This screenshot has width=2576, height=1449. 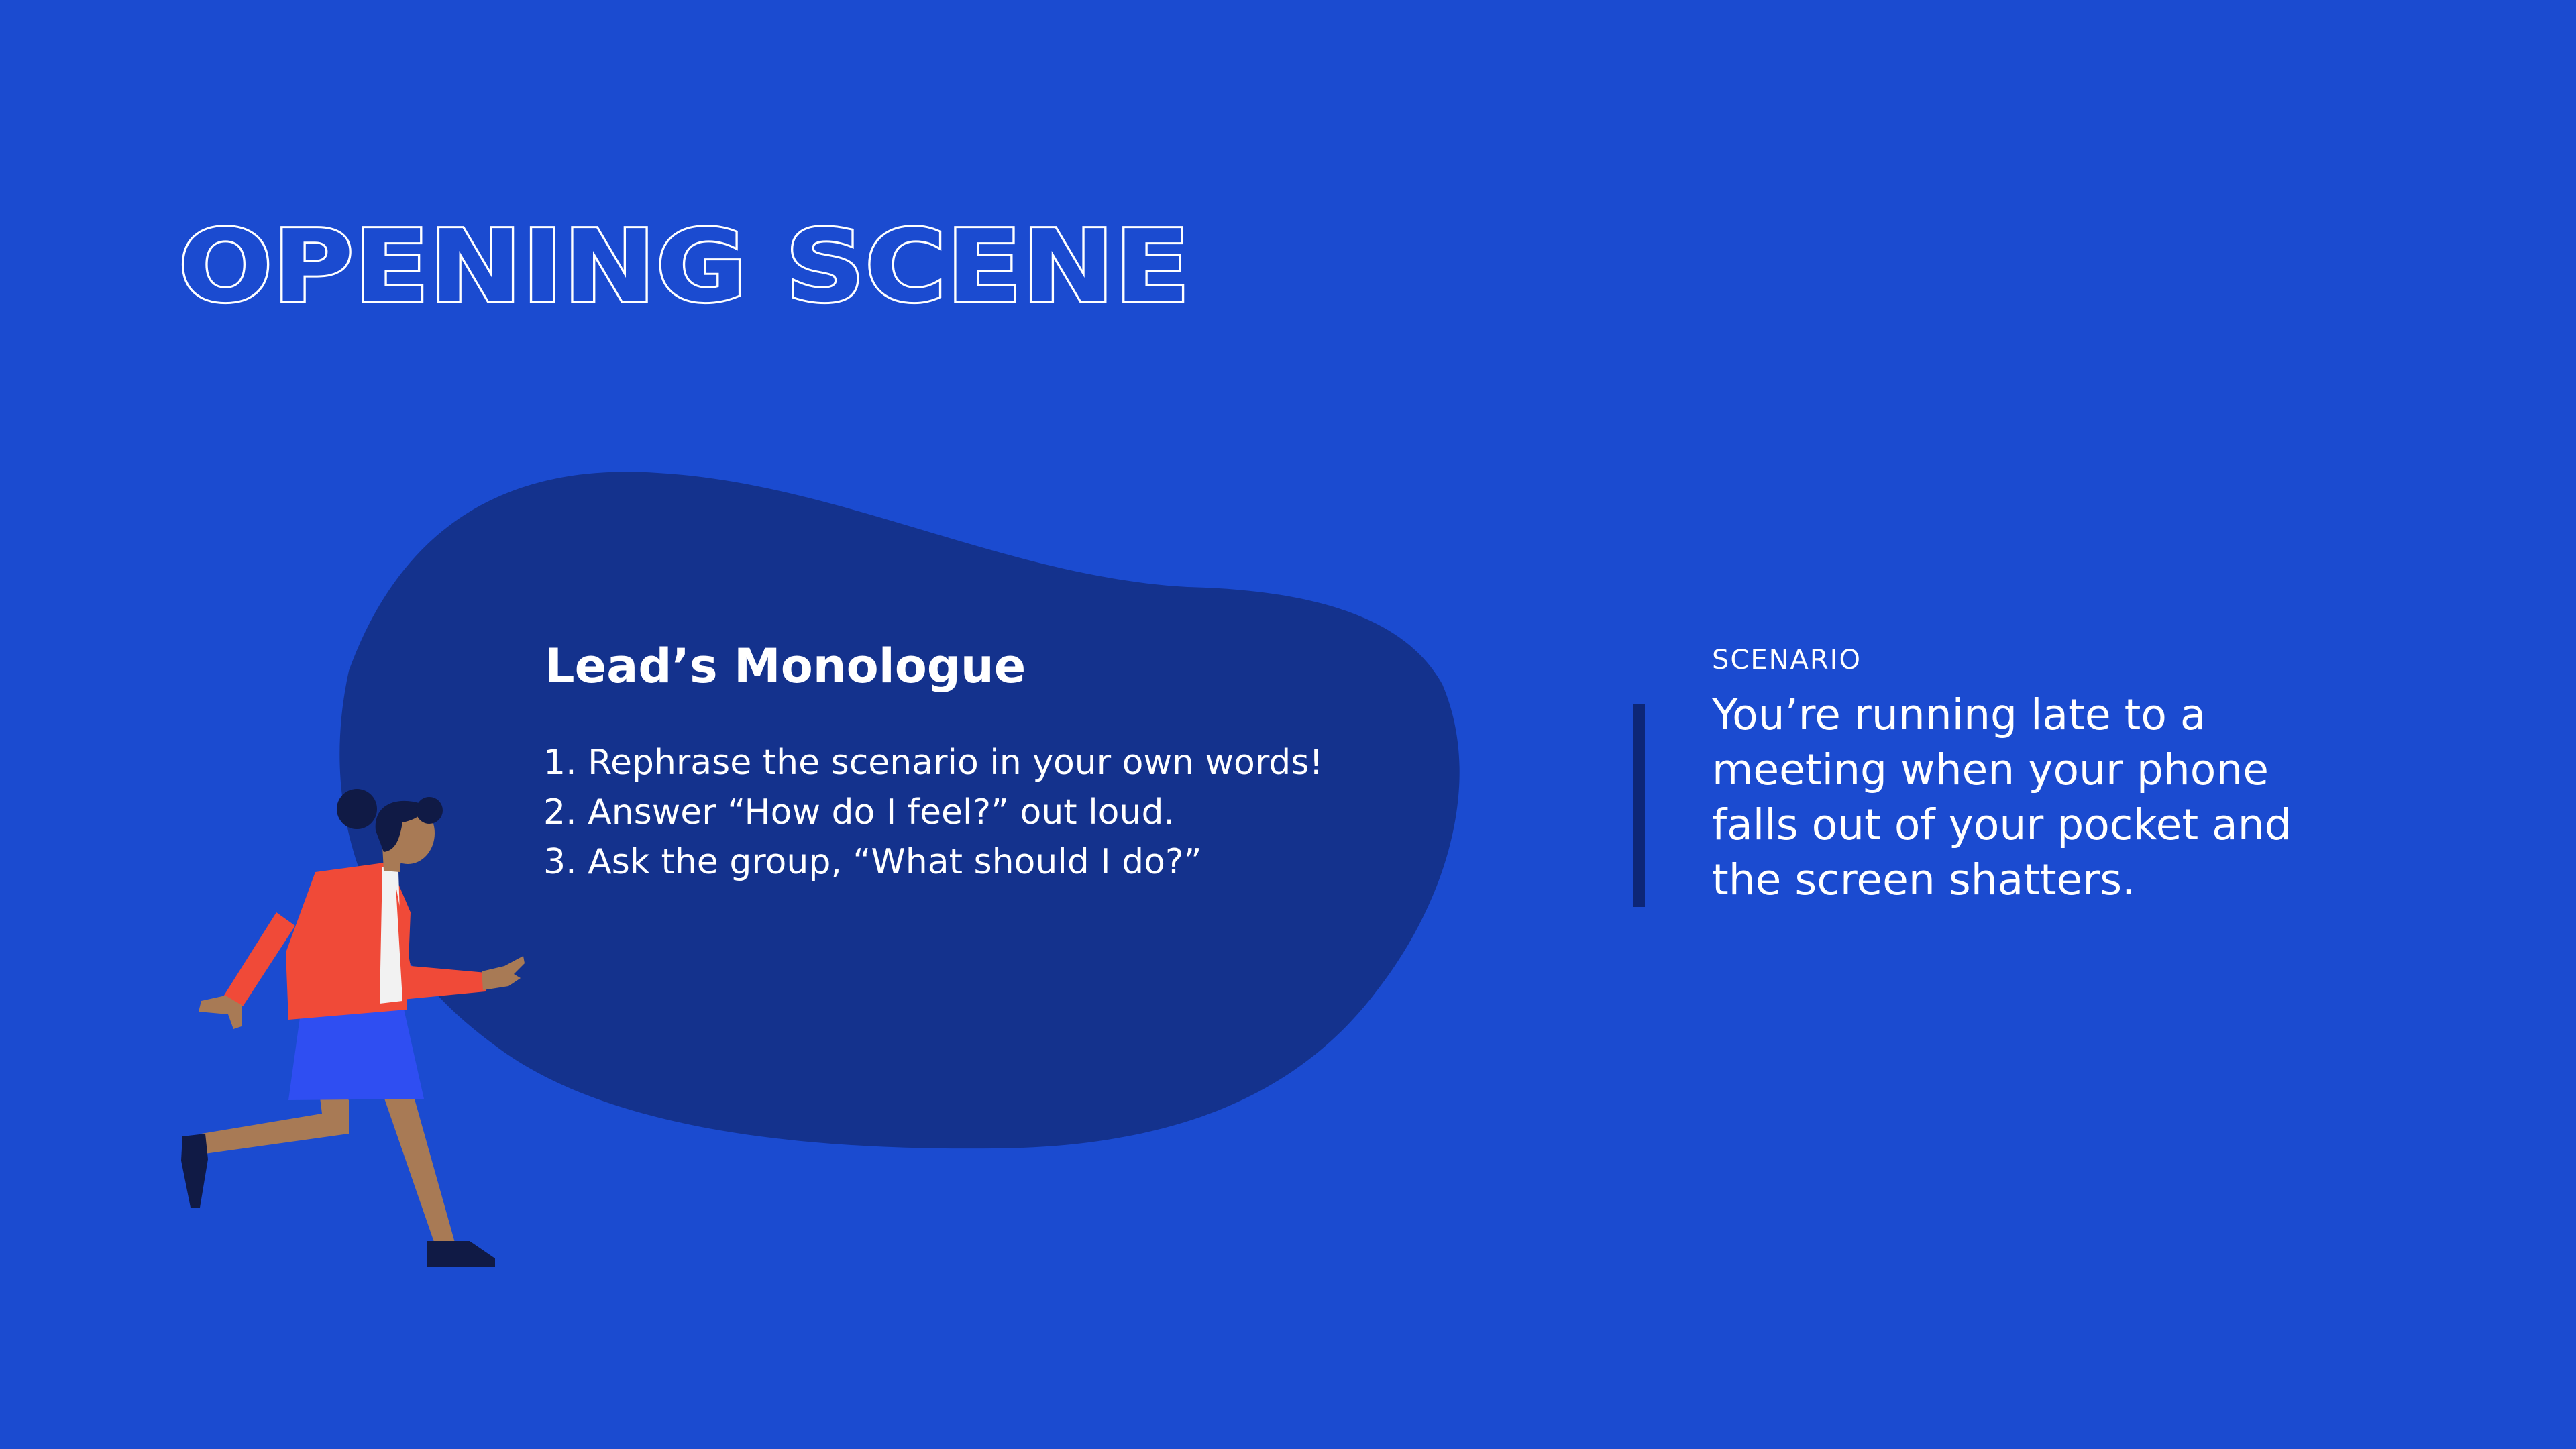 What do you see at coordinates (194, 1171) in the screenshot?
I see `back-shoe` at bounding box center [194, 1171].